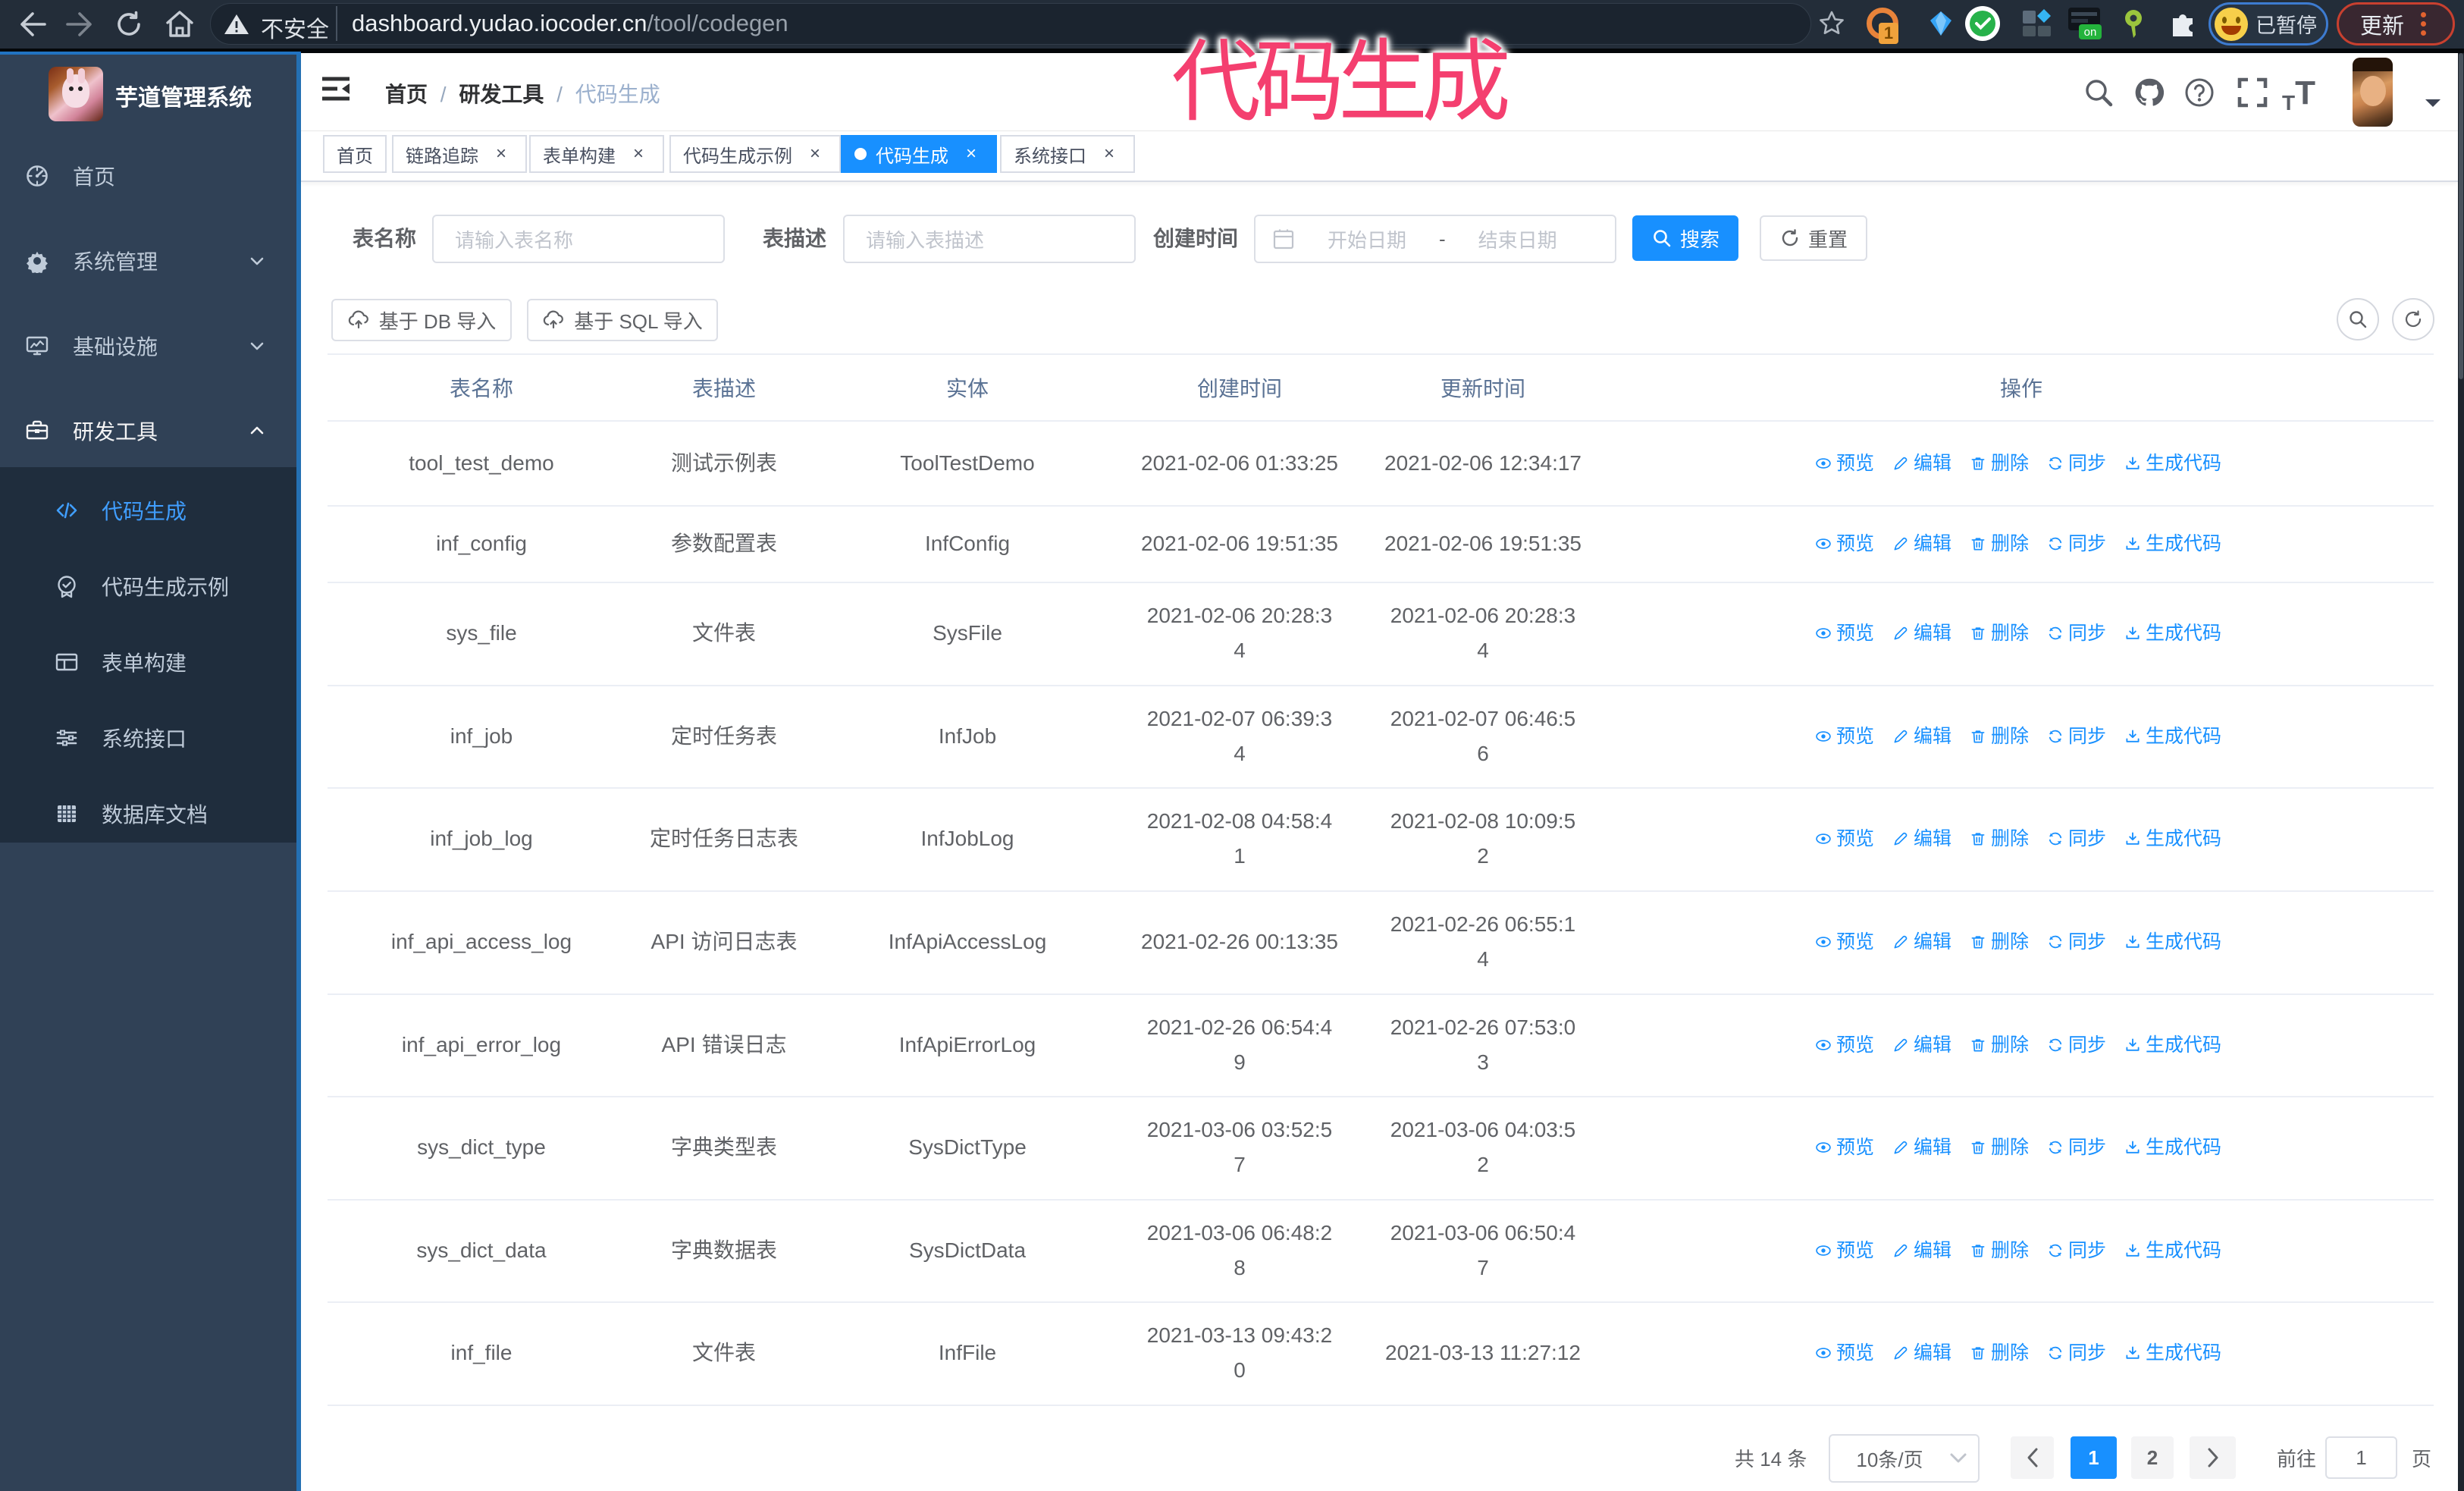 This screenshot has width=2464, height=1491. I want to click on svg-text: on, so click(2090, 32).